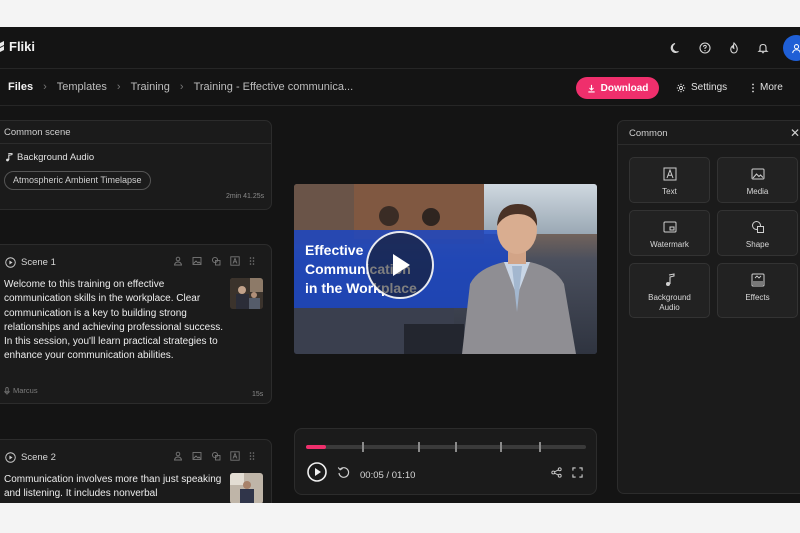 This screenshot has height=533, width=800. Describe the element at coordinates (617, 88) in the screenshot. I see `download-button: Download` at that location.